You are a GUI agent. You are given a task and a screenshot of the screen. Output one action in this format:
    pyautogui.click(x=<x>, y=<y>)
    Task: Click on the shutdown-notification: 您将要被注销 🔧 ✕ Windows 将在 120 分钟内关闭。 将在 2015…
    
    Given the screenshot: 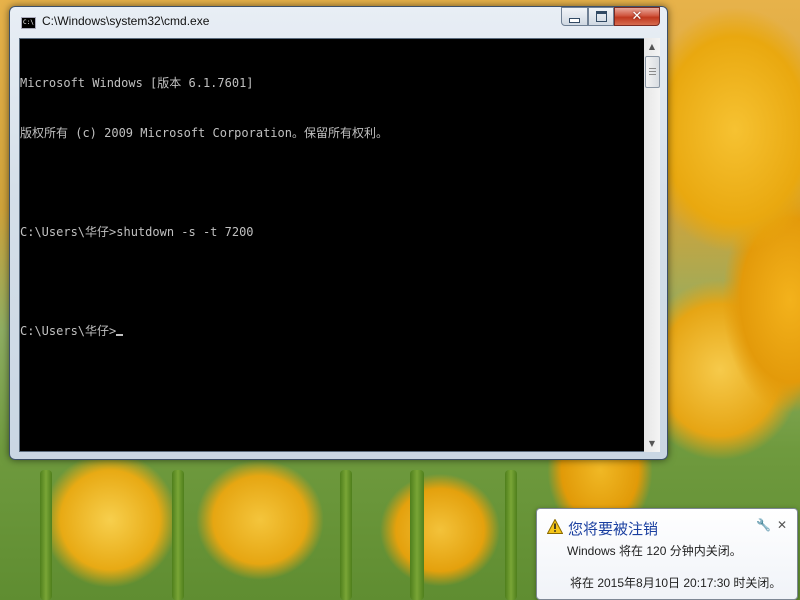 What is the action you would take?
    pyautogui.click(x=667, y=554)
    